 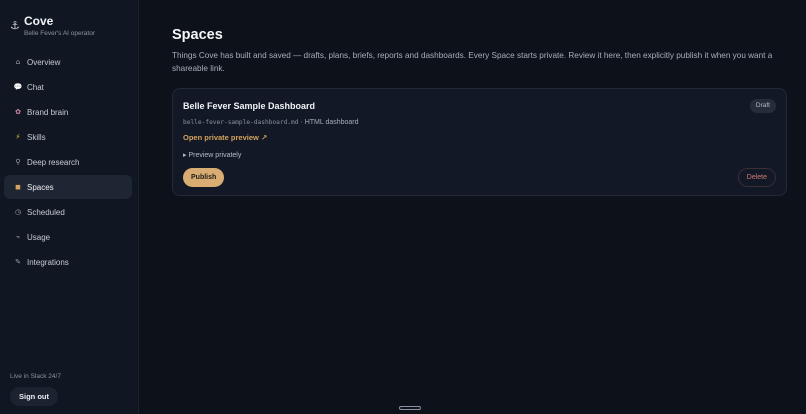 What do you see at coordinates (329, 122) in the screenshot?
I see `space-type: · HTML dashboard` at bounding box center [329, 122].